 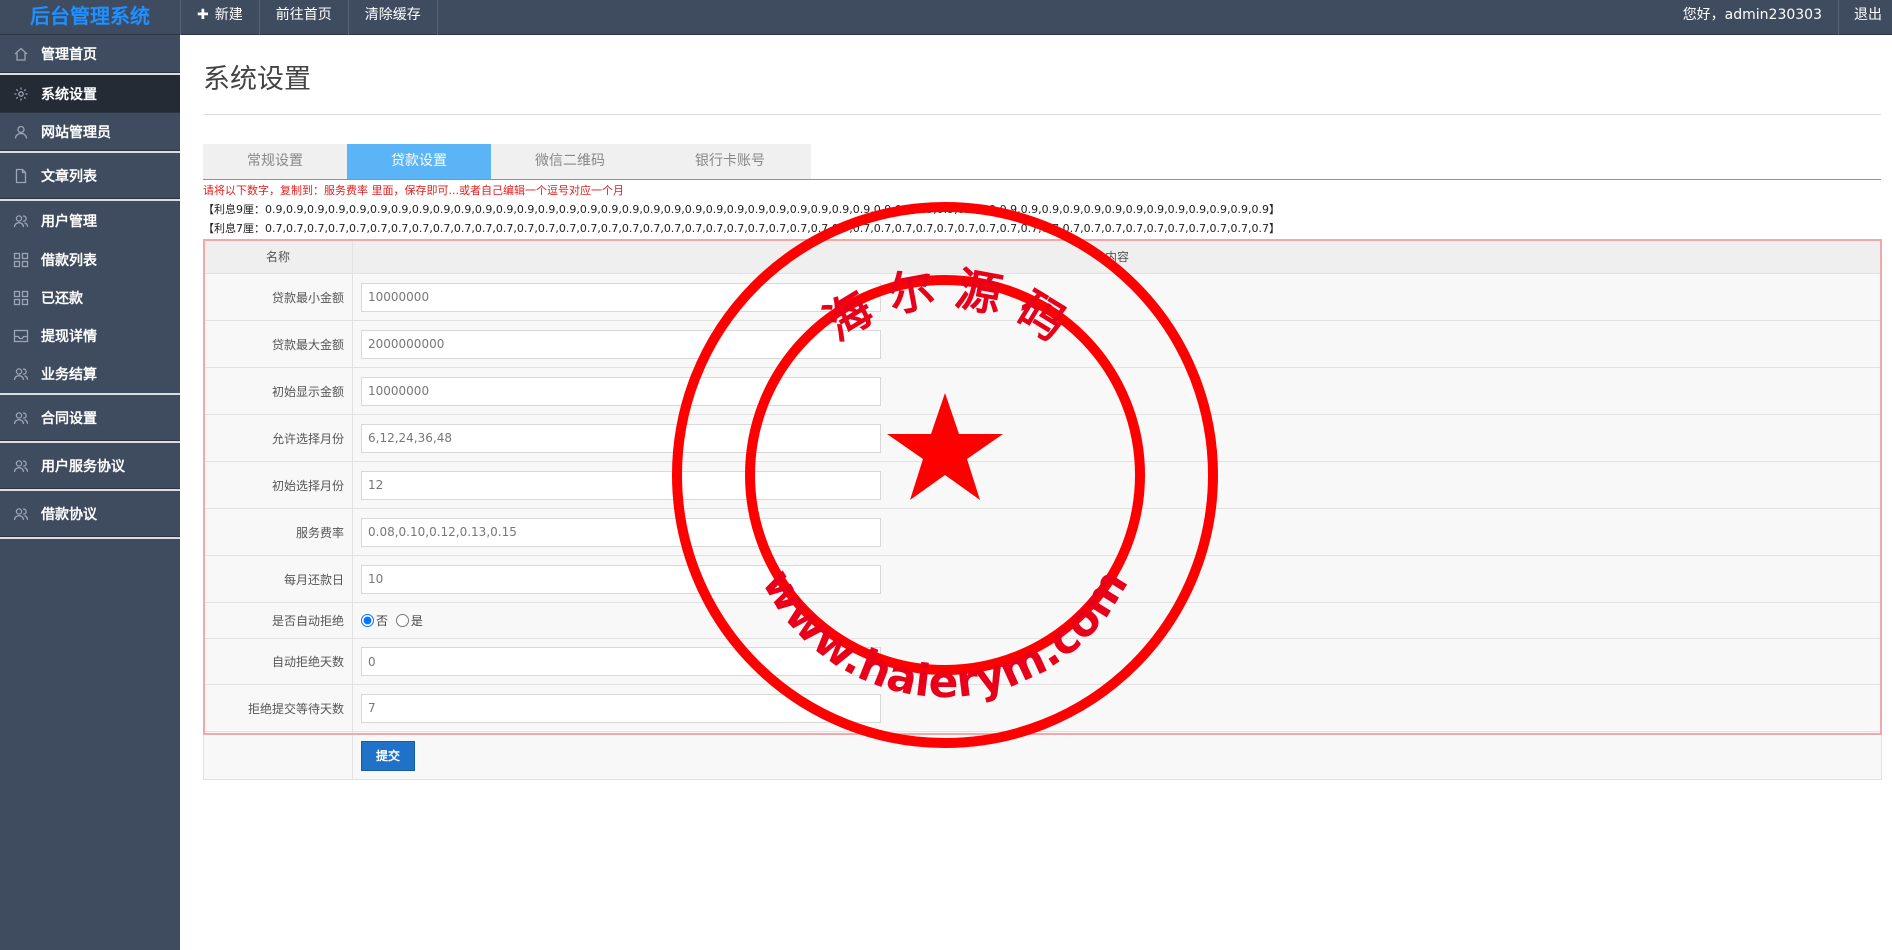 What do you see at coordinates (570, 161) in the screenshot?
I see `tab-wechat-qr: 微信二维码` at bounding box center [570, 161].